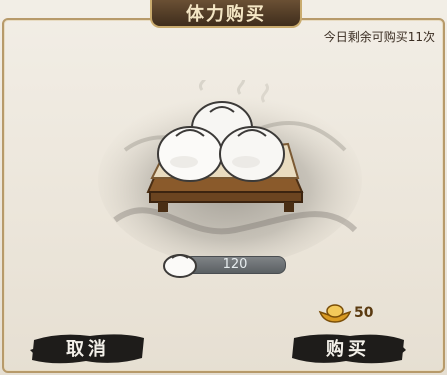 The height and width of the screenshot is (375, 447). I want to click on gold-ingot-icon, so click(335, 313).